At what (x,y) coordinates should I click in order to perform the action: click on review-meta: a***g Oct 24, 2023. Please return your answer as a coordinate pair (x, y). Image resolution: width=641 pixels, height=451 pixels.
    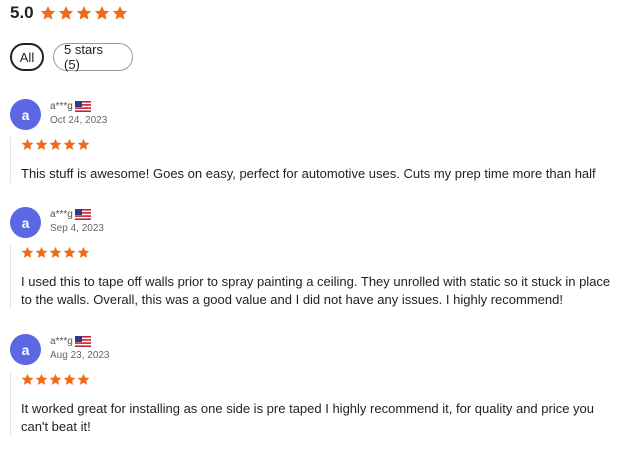
    Looking at the image, I should click on (78, 112).